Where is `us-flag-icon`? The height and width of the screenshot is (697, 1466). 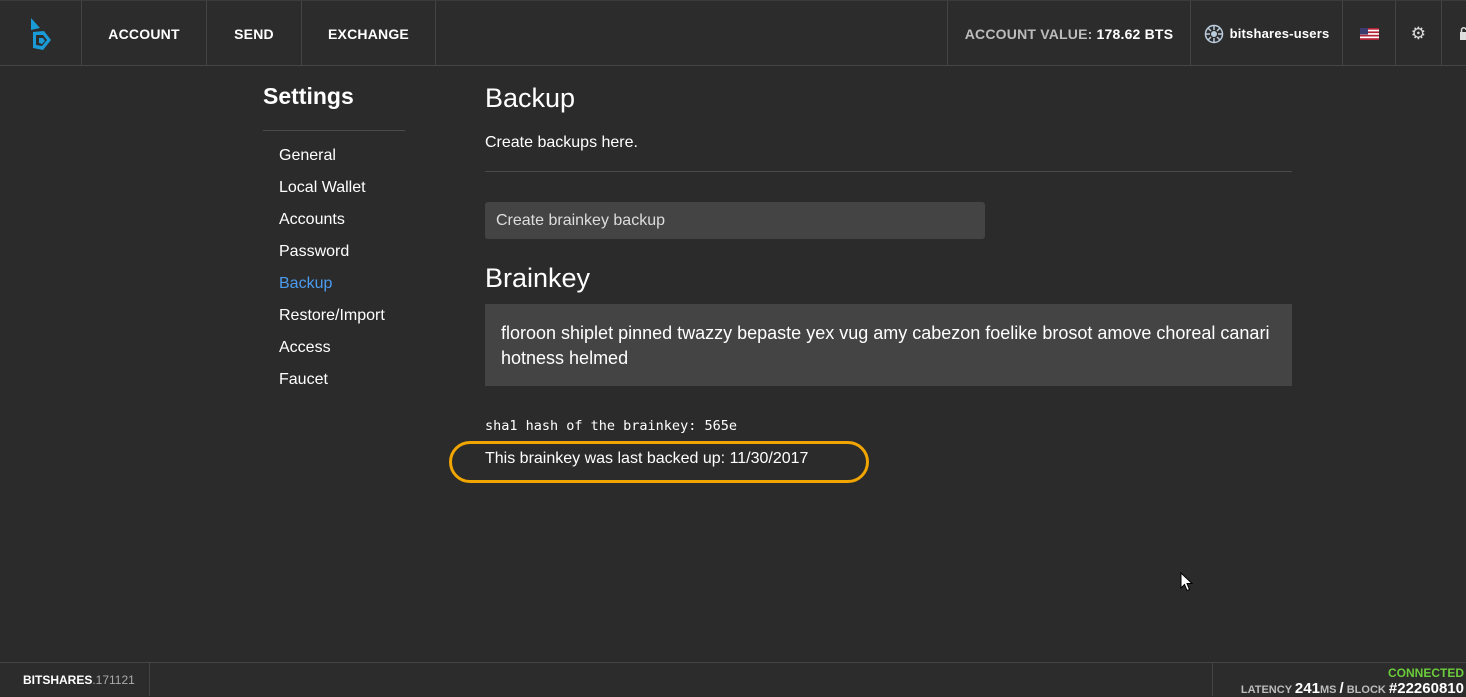 us-flag-icon is located at coordinates (1369, 33).